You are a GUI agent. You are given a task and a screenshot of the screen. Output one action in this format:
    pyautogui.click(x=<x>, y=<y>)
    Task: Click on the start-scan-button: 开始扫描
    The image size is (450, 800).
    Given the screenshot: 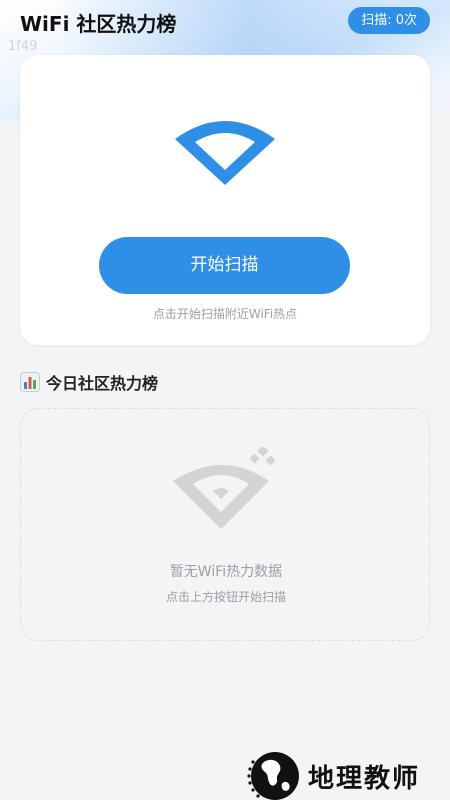 What is the action you would take?
    pyautogui.click(x=224, y=265)
    